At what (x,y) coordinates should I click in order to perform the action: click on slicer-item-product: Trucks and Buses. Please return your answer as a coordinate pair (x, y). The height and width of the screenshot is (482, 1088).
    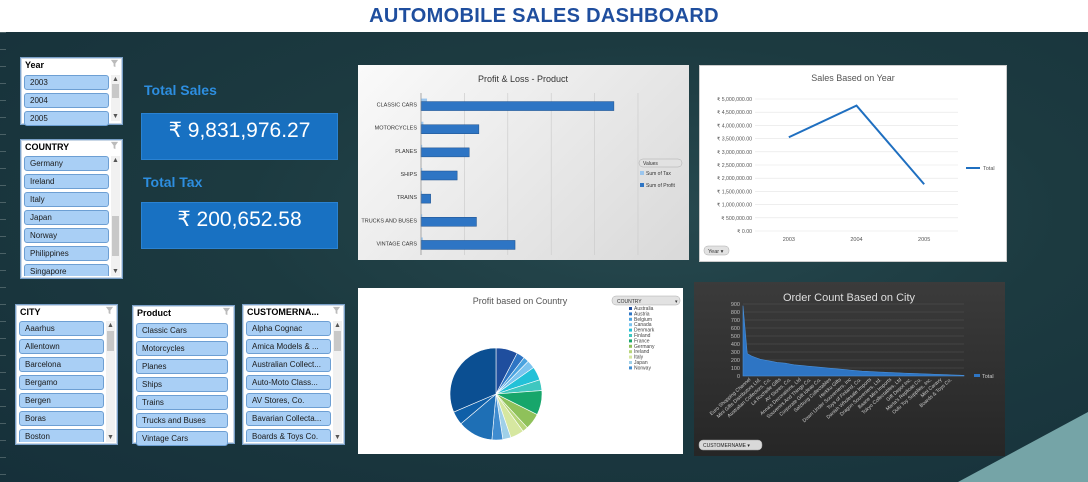
    Looking at the image, I should click on (182, 420).